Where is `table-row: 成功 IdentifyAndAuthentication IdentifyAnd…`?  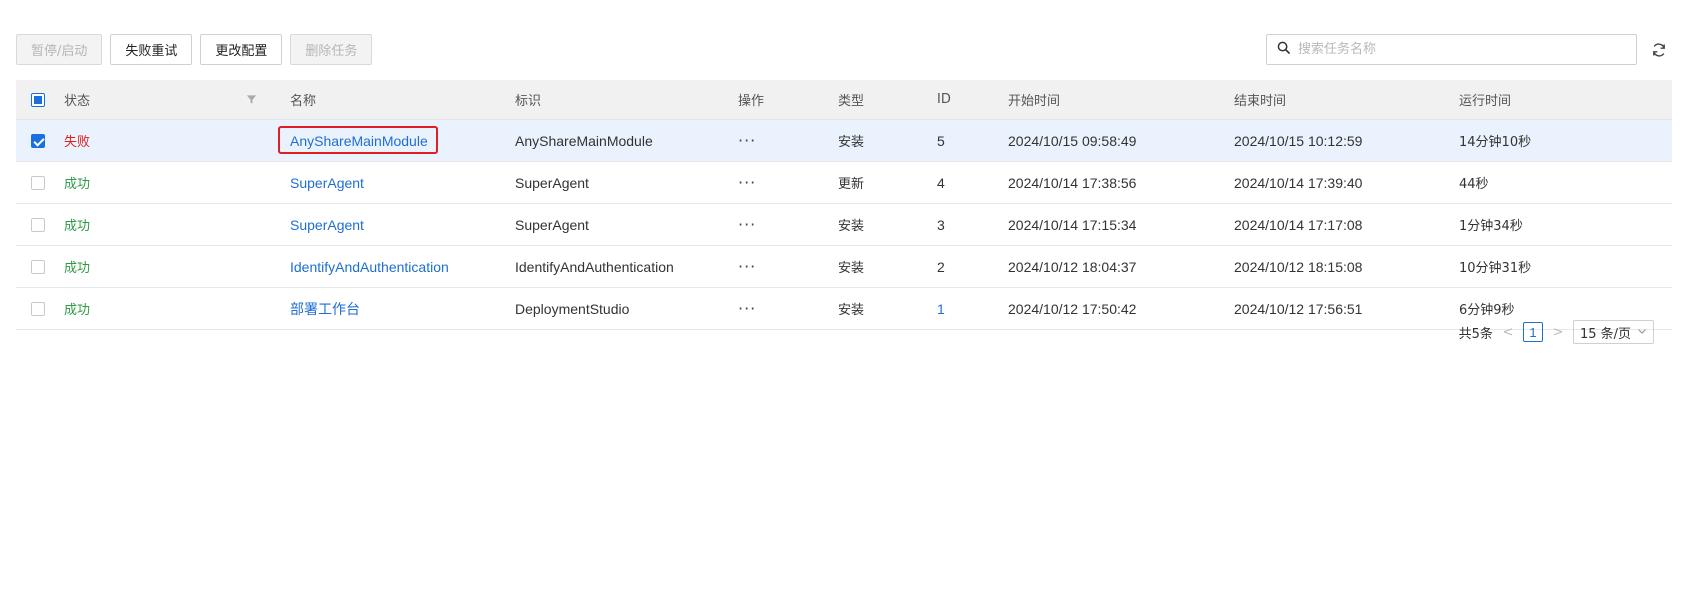 table-row: 成功 IdentifyAndAuthentication IdentifyAnd… is located at coordinates (844, 267).